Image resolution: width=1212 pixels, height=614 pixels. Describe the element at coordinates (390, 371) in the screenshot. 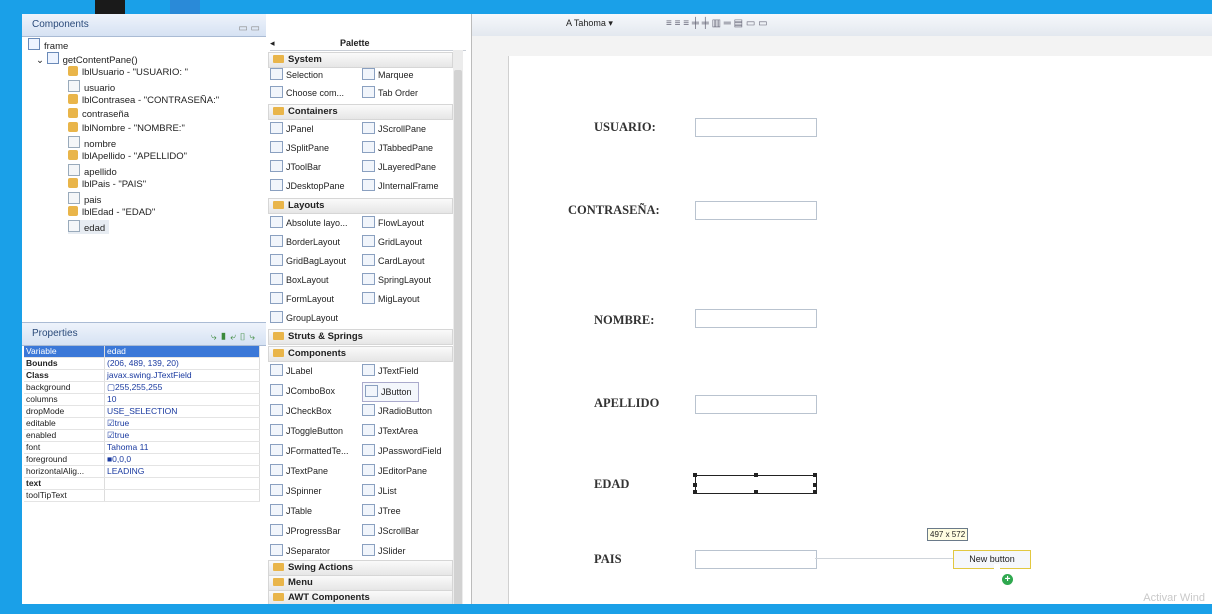

I see `palette-item: JTextField` at that location.